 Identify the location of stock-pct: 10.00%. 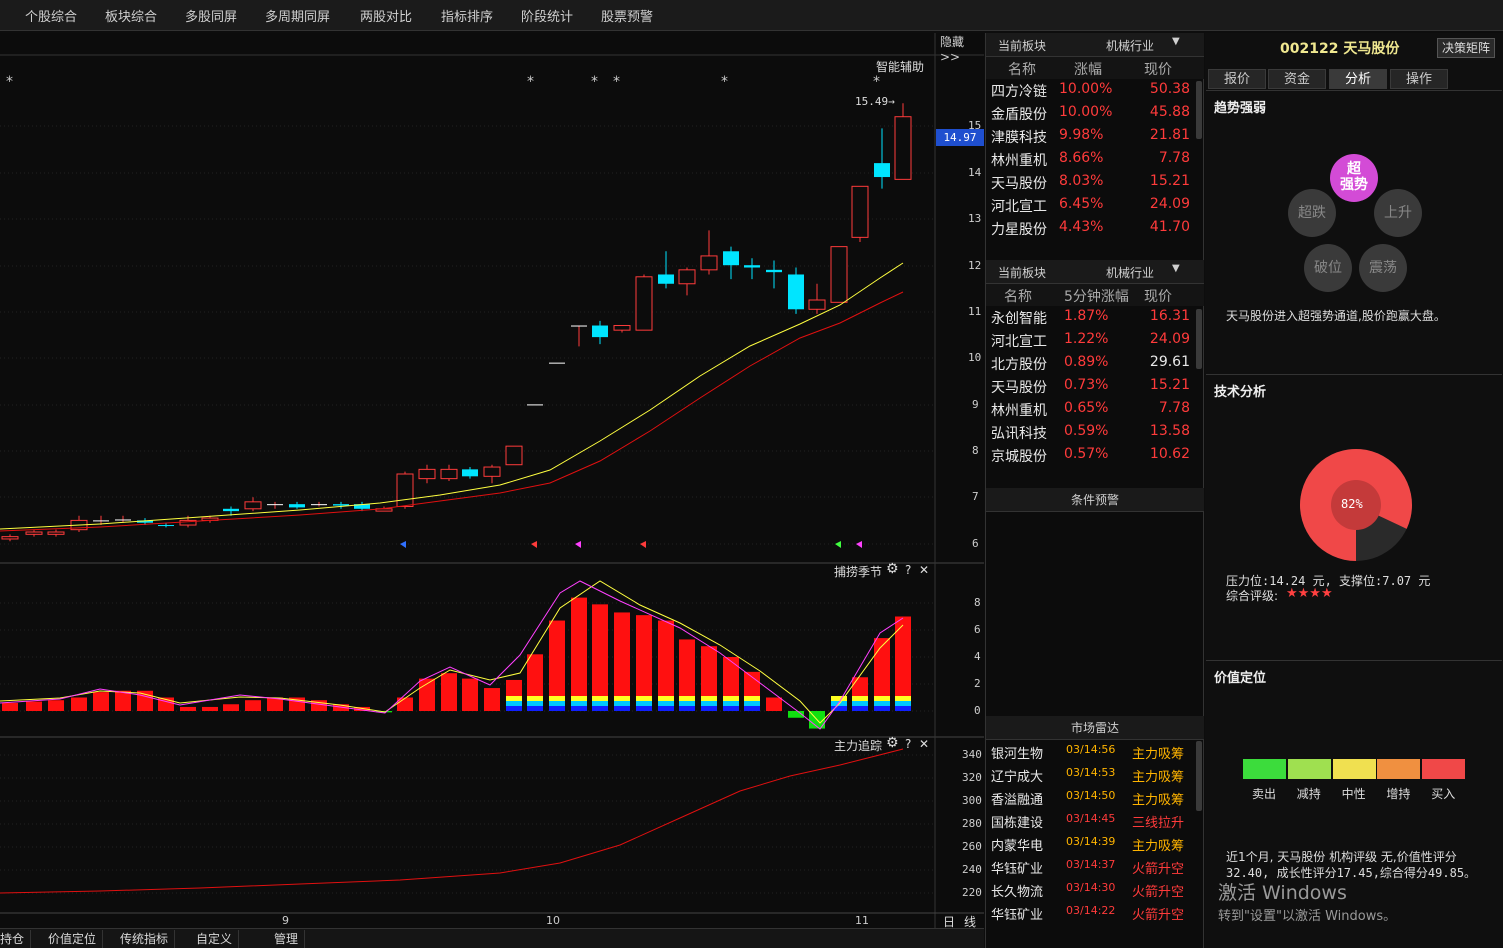
(1086, 89).